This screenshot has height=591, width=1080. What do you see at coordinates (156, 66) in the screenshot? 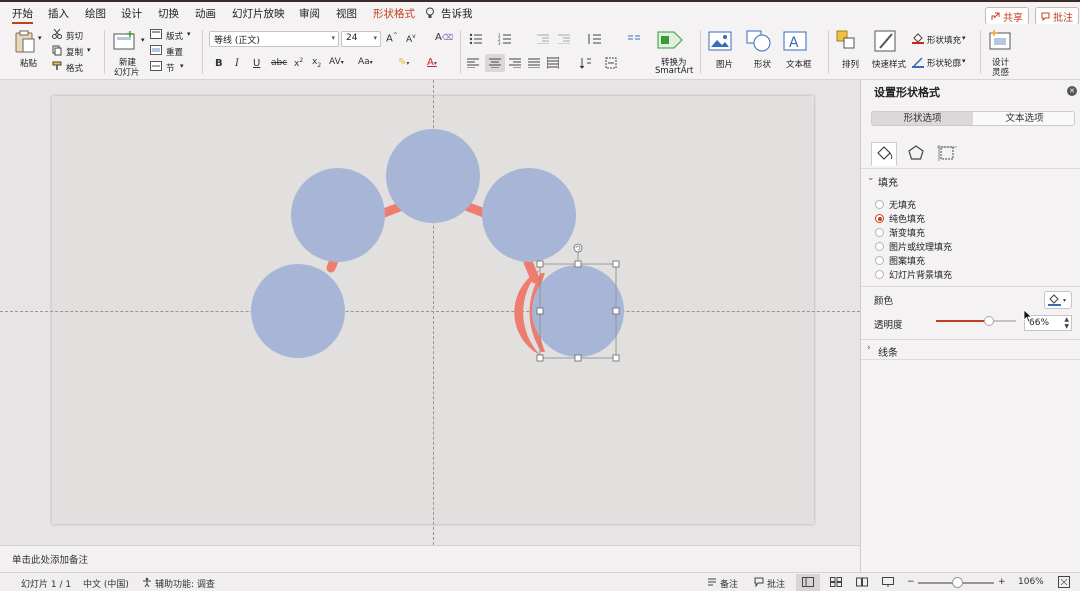
I see `section-icon` at bounding box center [156, 66].